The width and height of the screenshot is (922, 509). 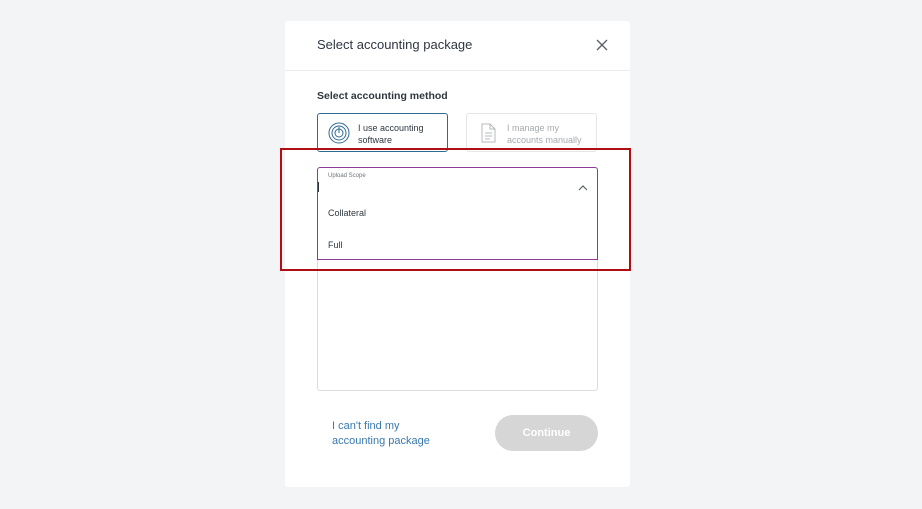 I want to click on modal-title: Select accounting package, so click(x=395, y=44).